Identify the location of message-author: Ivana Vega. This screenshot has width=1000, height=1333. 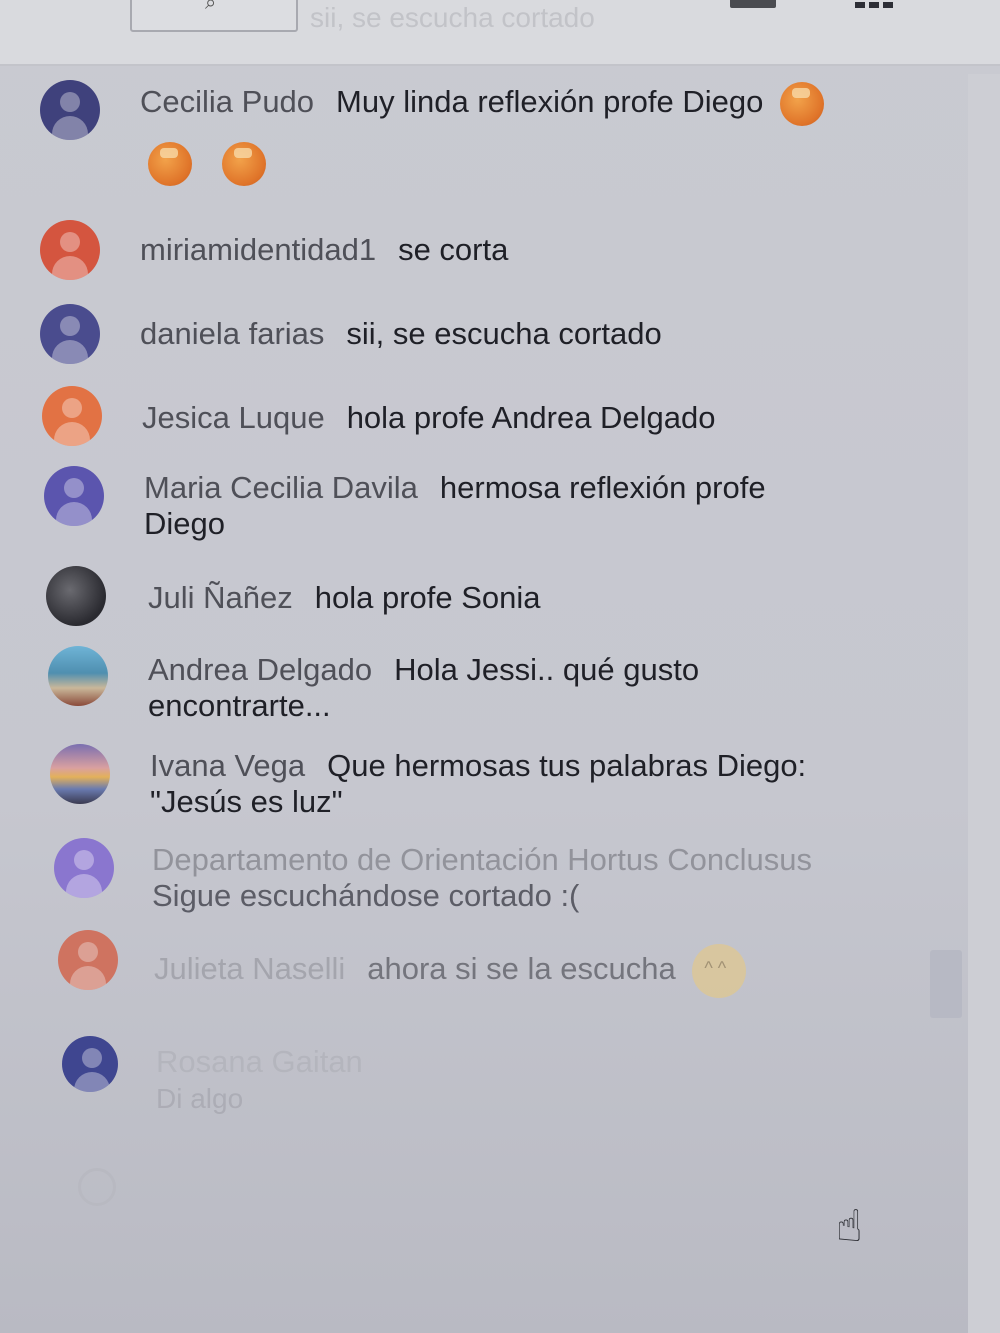
(228, 765).